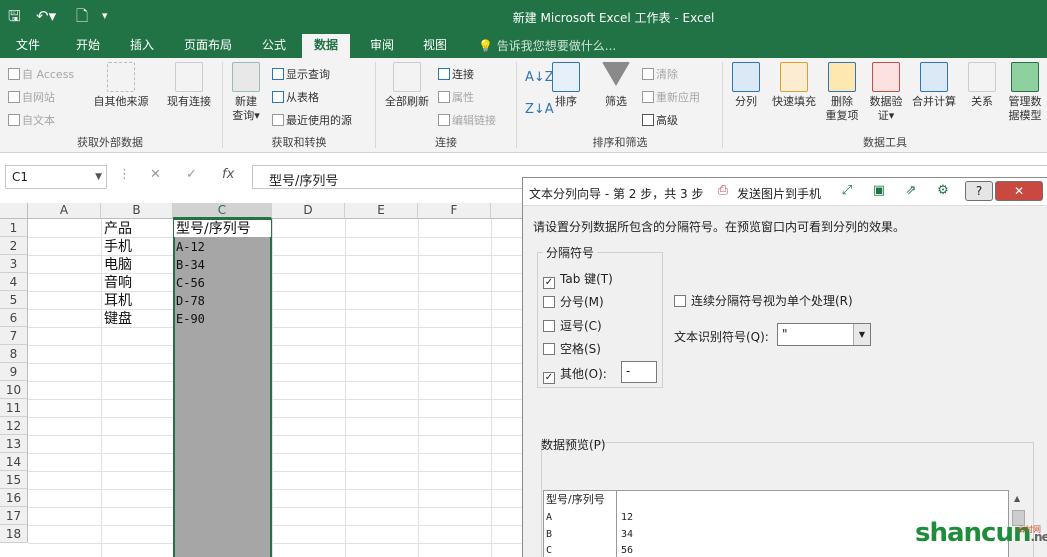  I want to click on row-header: 11, so click(14, 408).